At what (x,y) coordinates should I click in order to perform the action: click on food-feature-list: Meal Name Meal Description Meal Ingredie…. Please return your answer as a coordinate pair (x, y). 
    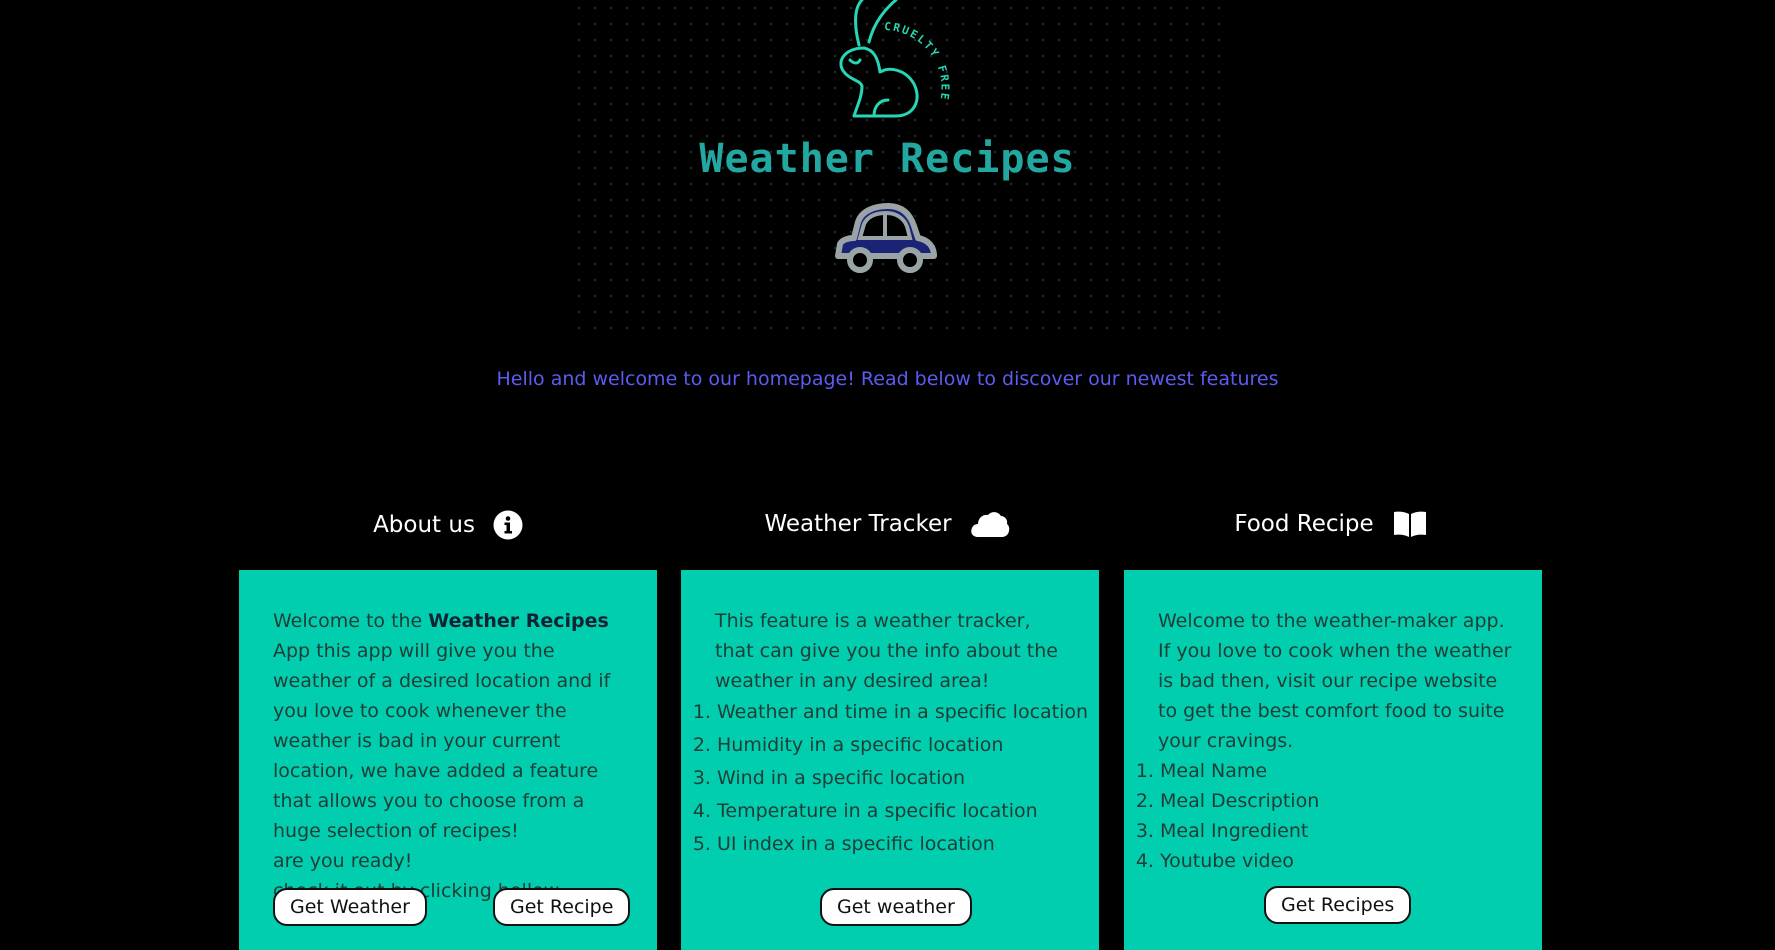
    Looking at the image, I should click on (1333, 816).